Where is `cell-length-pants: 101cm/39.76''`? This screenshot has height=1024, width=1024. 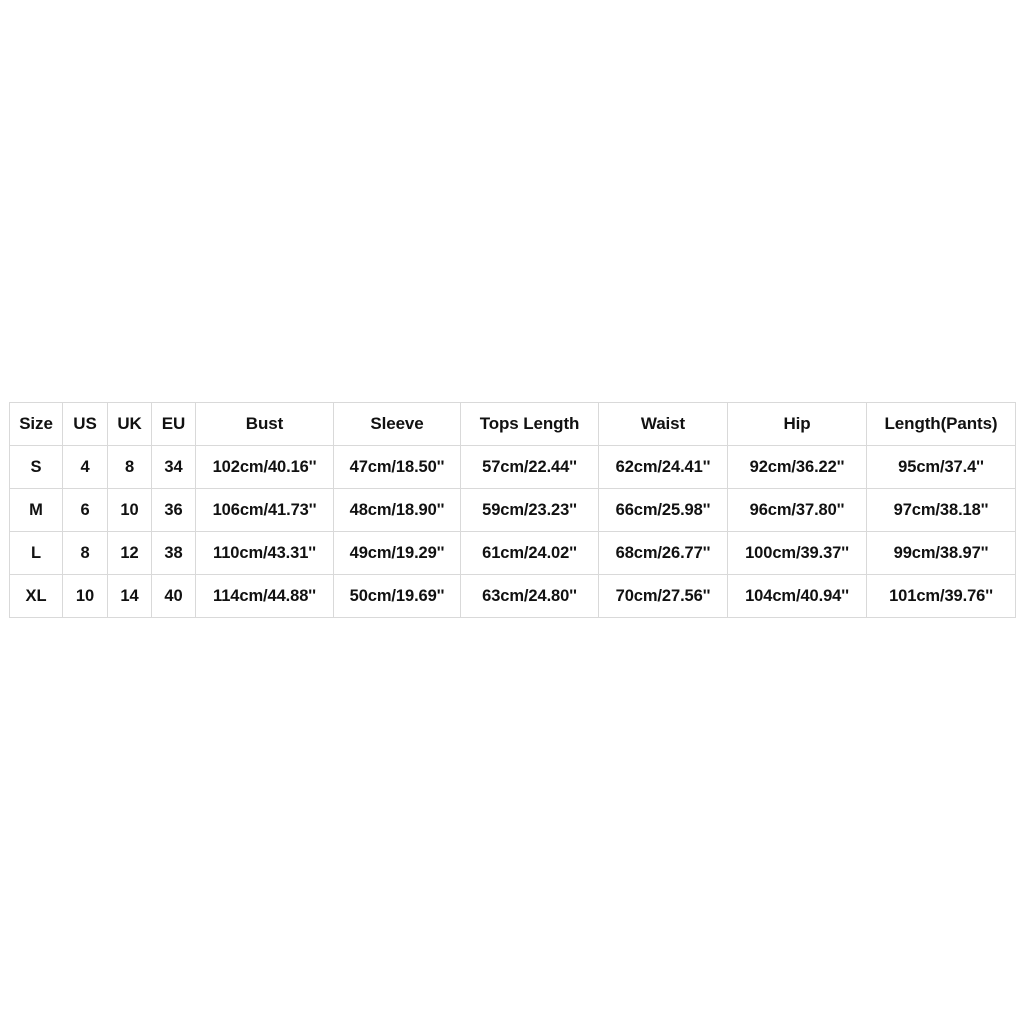
cell-length-pants: 101cm/39.76'' is located at coordinates (941, 596).